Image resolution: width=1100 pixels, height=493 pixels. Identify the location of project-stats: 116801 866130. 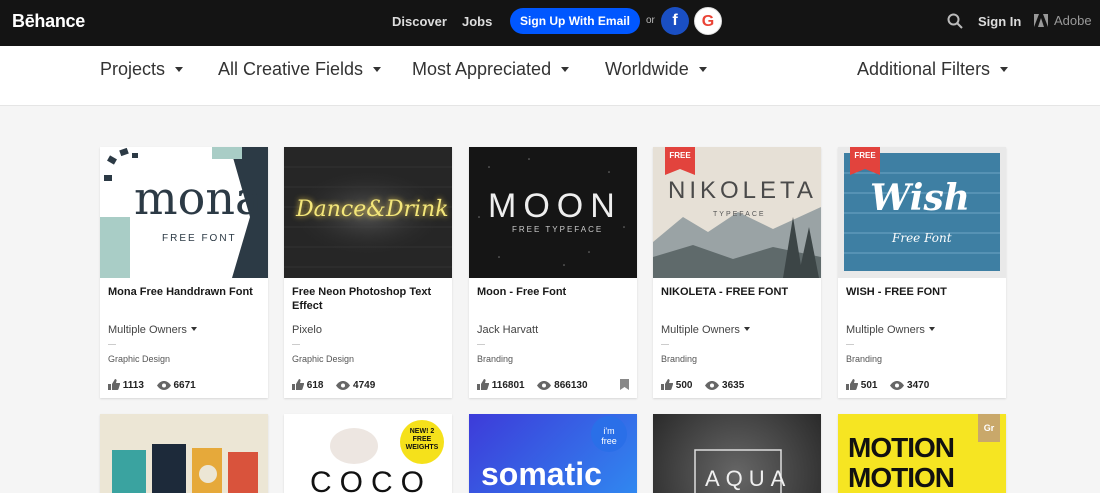
(537, 385).